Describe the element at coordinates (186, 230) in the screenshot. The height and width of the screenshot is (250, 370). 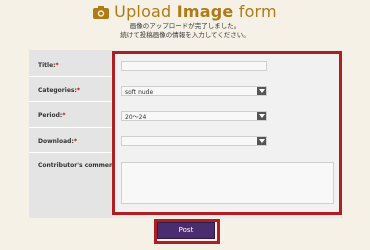
I see `post-button: Post` at that location.